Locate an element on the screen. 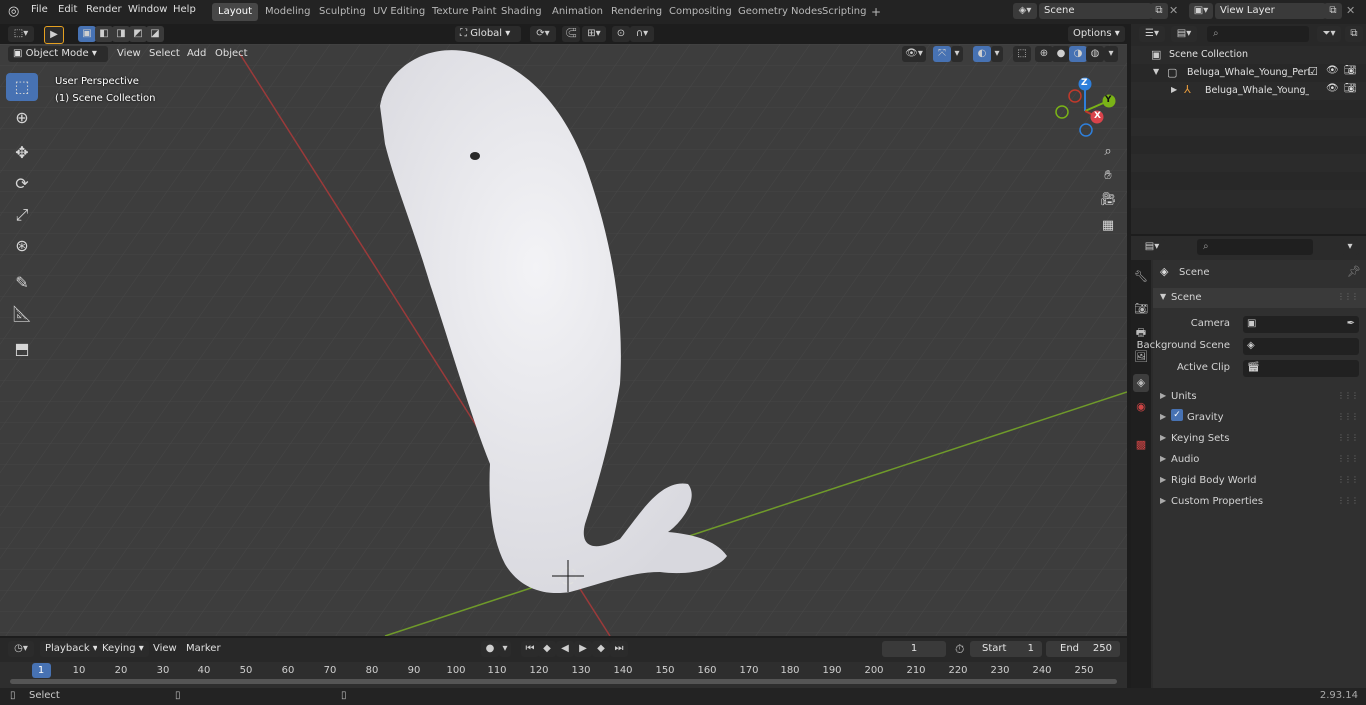 Image resolution: width=1366 pixels, height=705 pixels. playback-dropdown: Playback ▾ is located at coordinates (71, 649).